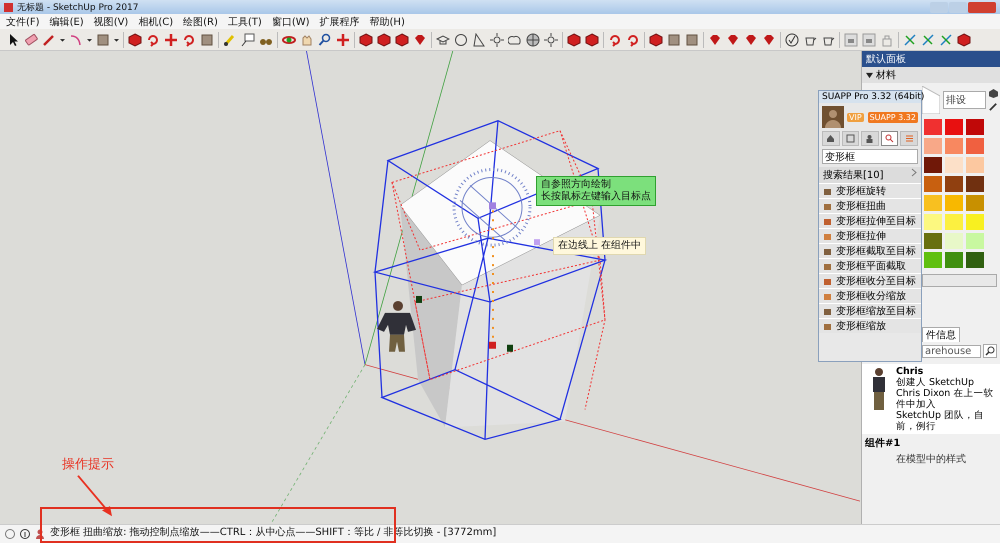 The width and height of the screenshot is (1000, 543). Describe the element at coordinates (941, 334) in the screenshot. I see `info-tab: 件信息` at that location.